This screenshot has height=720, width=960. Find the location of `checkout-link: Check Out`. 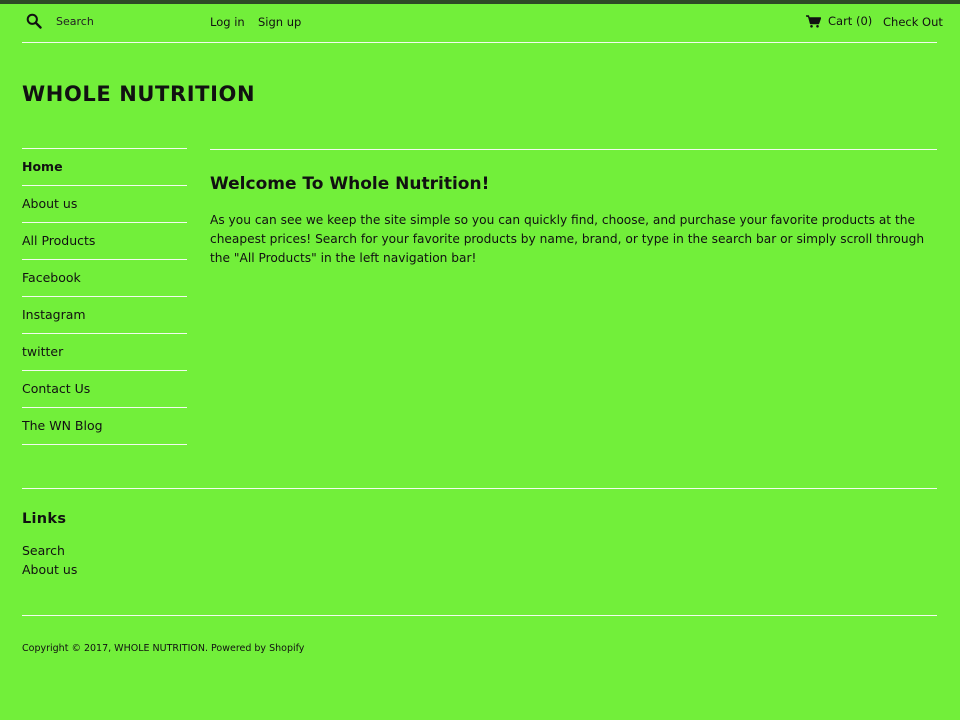

checkout-link: Check Out is located at coordinates (913, 22).